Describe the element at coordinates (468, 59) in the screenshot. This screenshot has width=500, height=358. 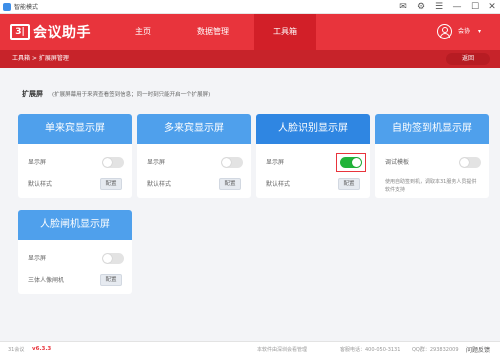
I see `back-button: 返回` at that location.